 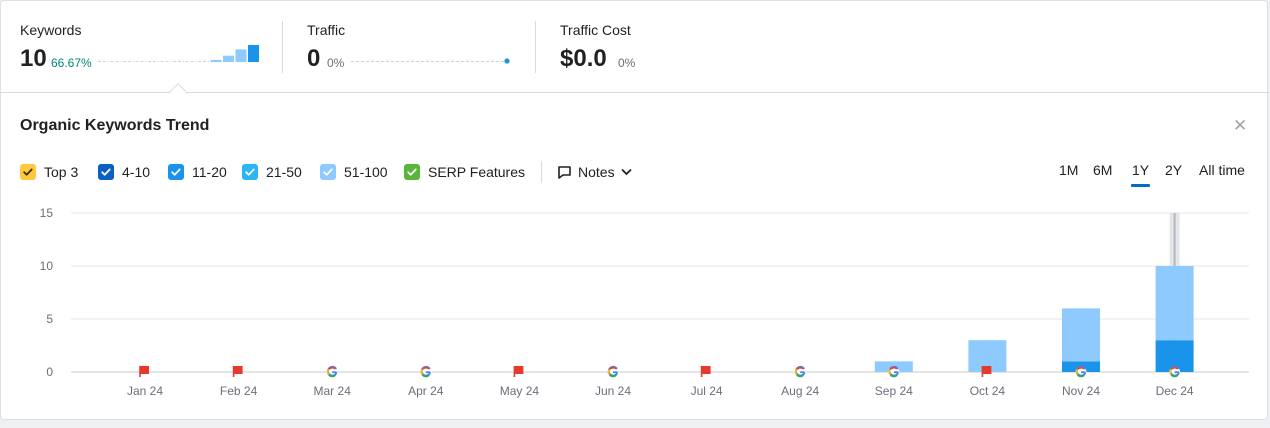 What do you see at coordinates (541, 172) in the screenshot?
I see `filter-divider` at bounding box center [541, 172].